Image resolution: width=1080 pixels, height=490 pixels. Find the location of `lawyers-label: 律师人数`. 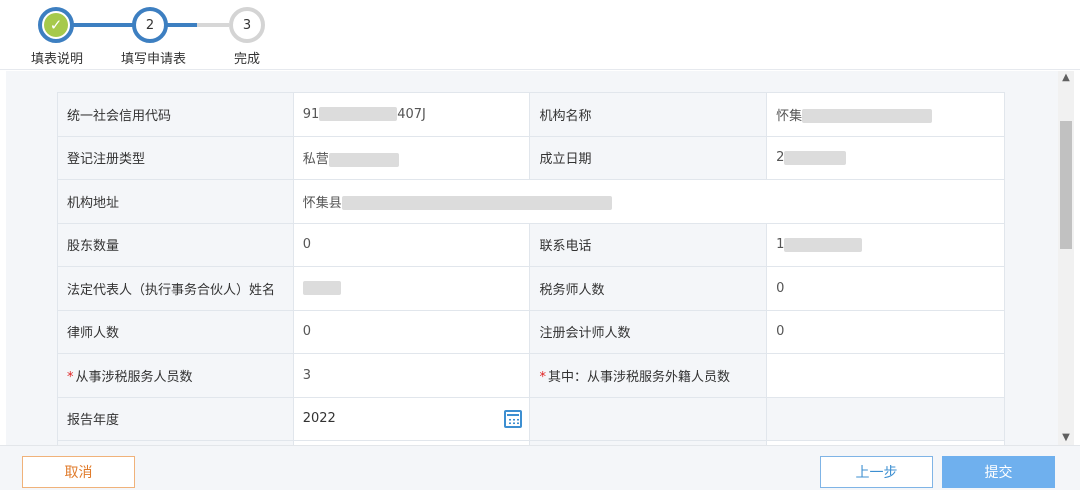

lawyers-label: 律师人数 is located at coordinates (175, 331).